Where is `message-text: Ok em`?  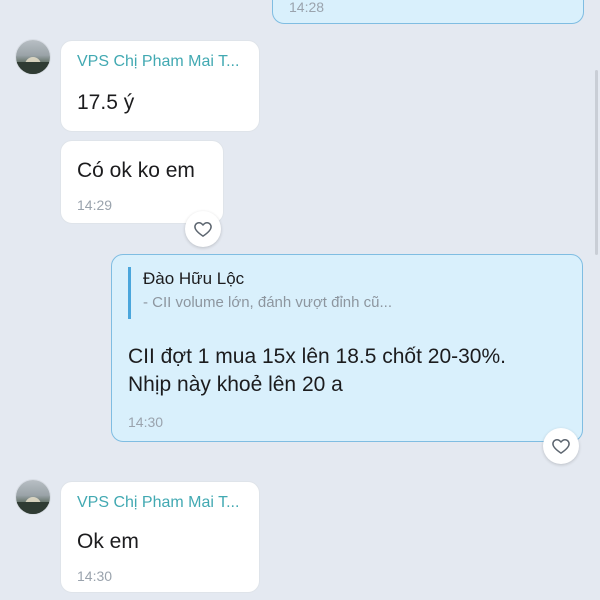 message-text: Ok em is located at coordinates (108, 541).